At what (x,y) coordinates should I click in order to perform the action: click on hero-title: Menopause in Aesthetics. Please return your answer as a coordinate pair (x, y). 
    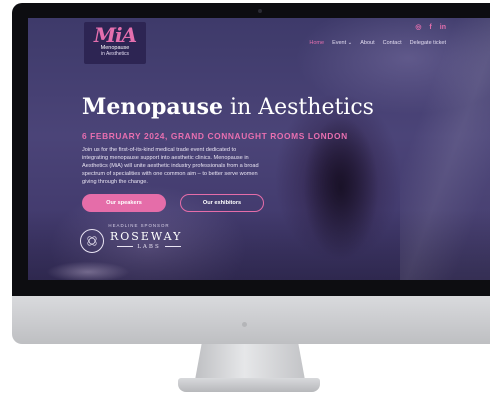
    Looking at the image, I should click on (228, 107).